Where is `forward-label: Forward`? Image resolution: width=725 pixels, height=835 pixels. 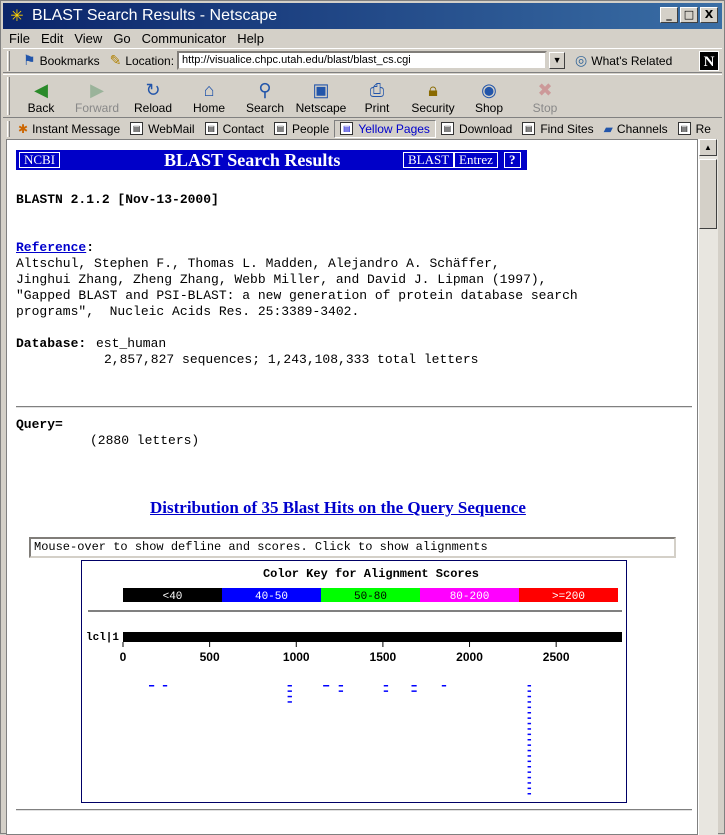 forward-label: Forward is located at coordinates (96, 108).